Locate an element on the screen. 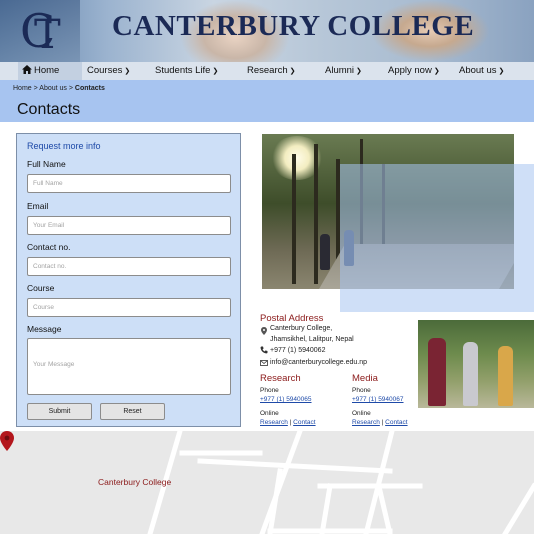  nav-label-about-us: About us is located at coordinates (478, 70).